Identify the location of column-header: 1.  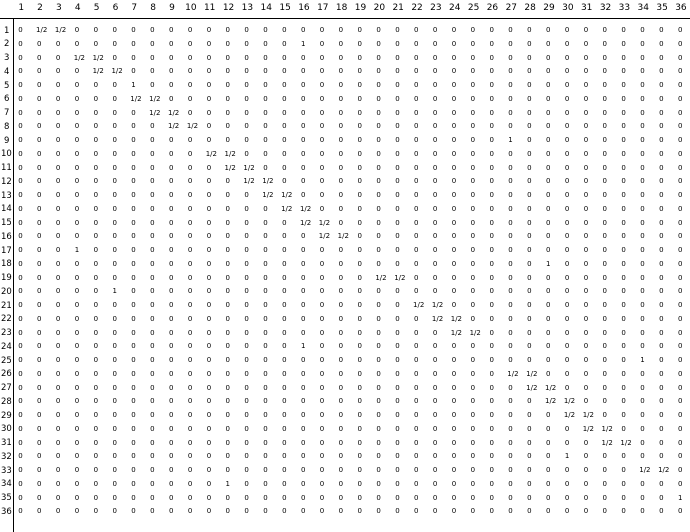
(21, 8).